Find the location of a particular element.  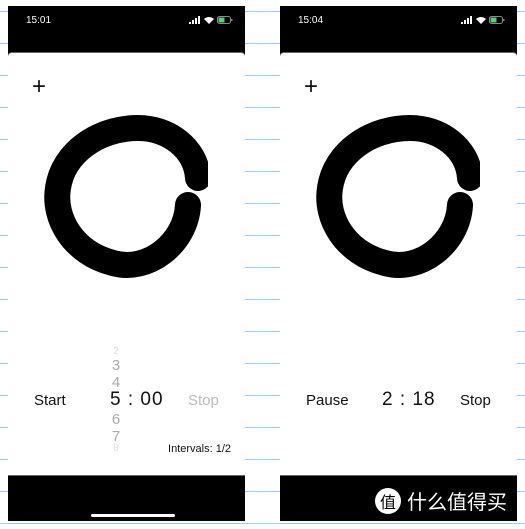

status-bar: 15:04 is located at coordinates (398, 29).